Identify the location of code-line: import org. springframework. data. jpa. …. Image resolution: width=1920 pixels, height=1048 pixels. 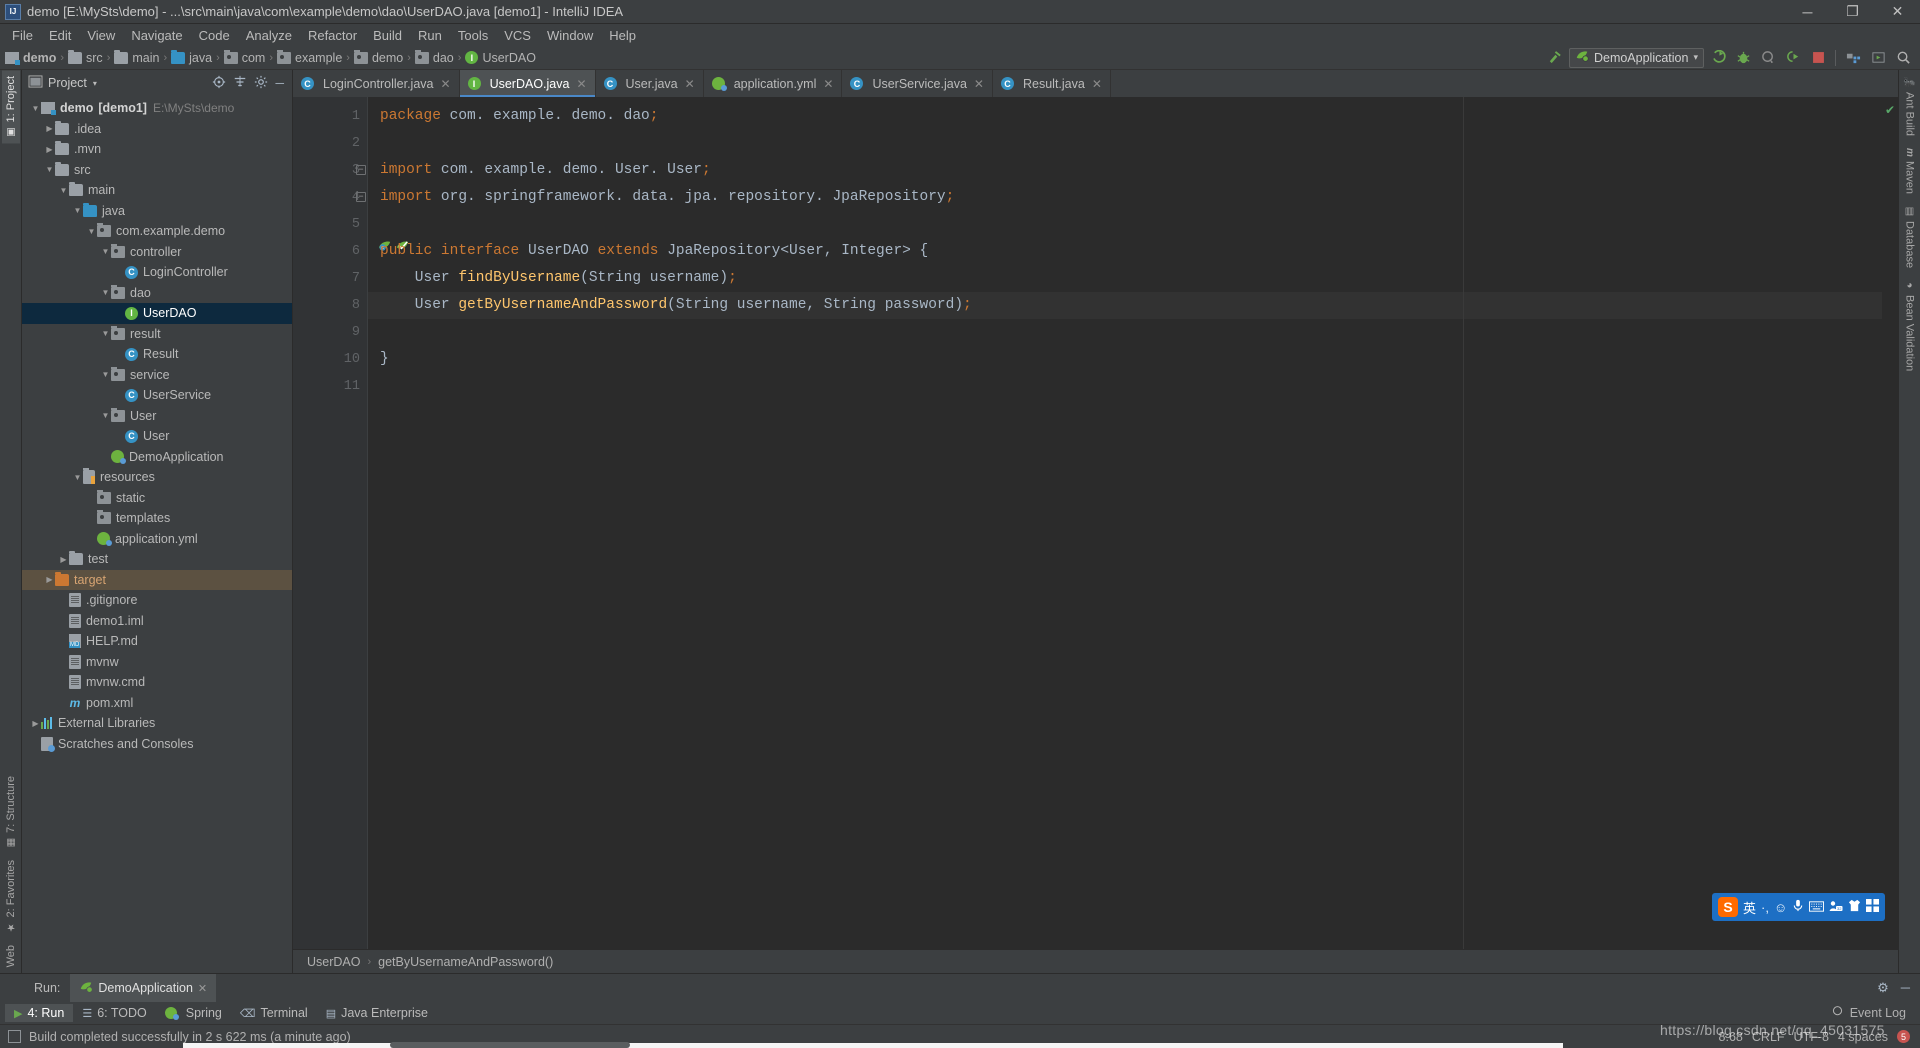
(1125, 197).